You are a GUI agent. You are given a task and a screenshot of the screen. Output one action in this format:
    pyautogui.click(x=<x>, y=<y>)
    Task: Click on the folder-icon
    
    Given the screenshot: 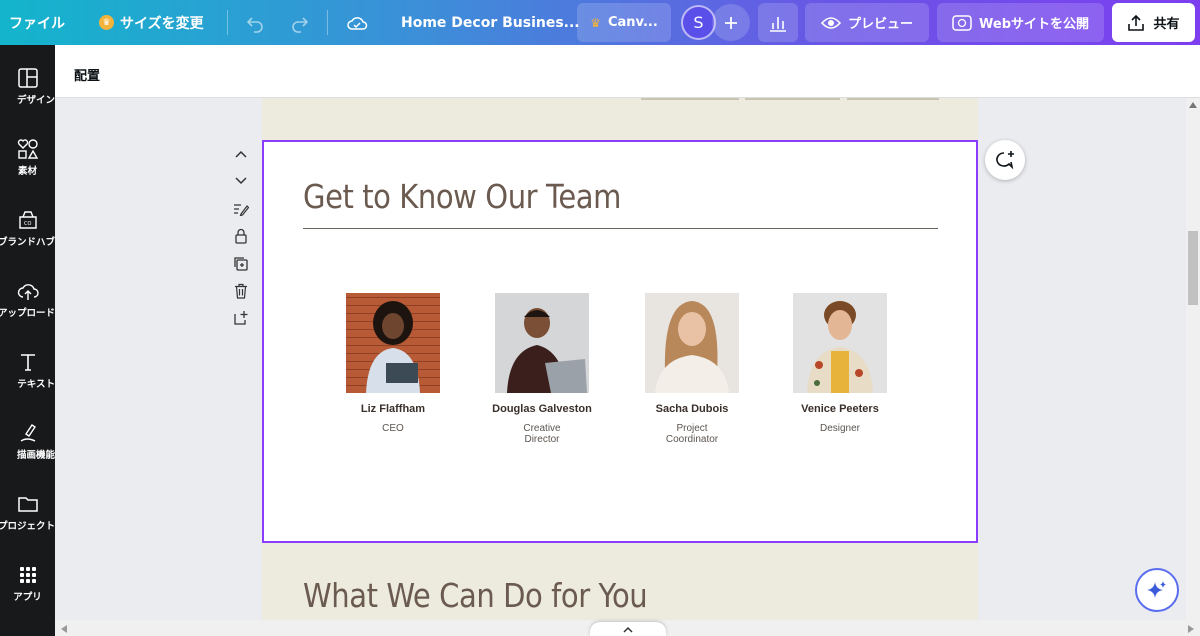 What is the action you would take?
    pyautogui.click(x=27, y=504)
    